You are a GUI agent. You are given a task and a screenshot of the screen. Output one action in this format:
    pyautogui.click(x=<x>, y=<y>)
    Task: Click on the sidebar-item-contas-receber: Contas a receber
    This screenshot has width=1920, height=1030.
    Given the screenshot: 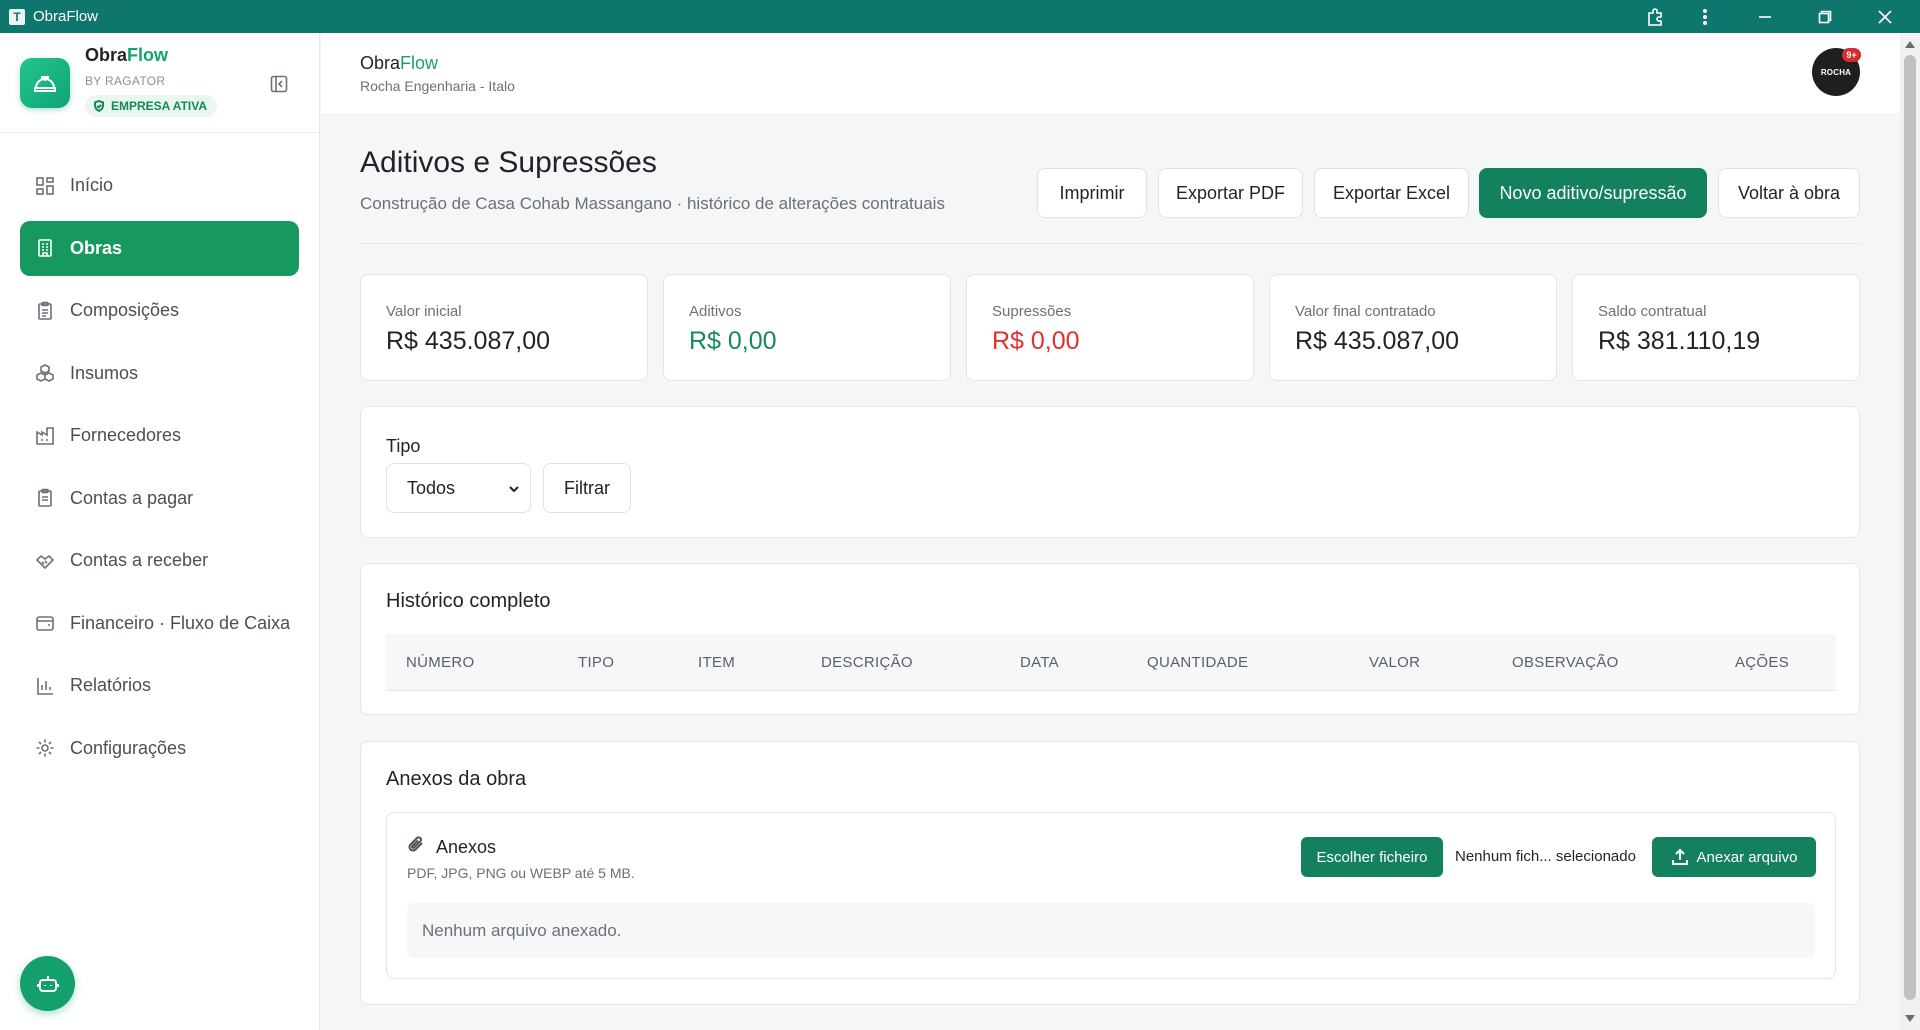 What is the action you would take?
    pyautogui.click(x=159, y=560)
    